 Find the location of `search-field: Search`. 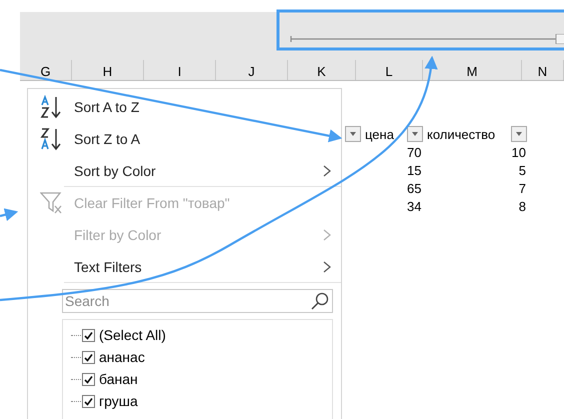

search-field: Search is located at coordinates (197, 301).